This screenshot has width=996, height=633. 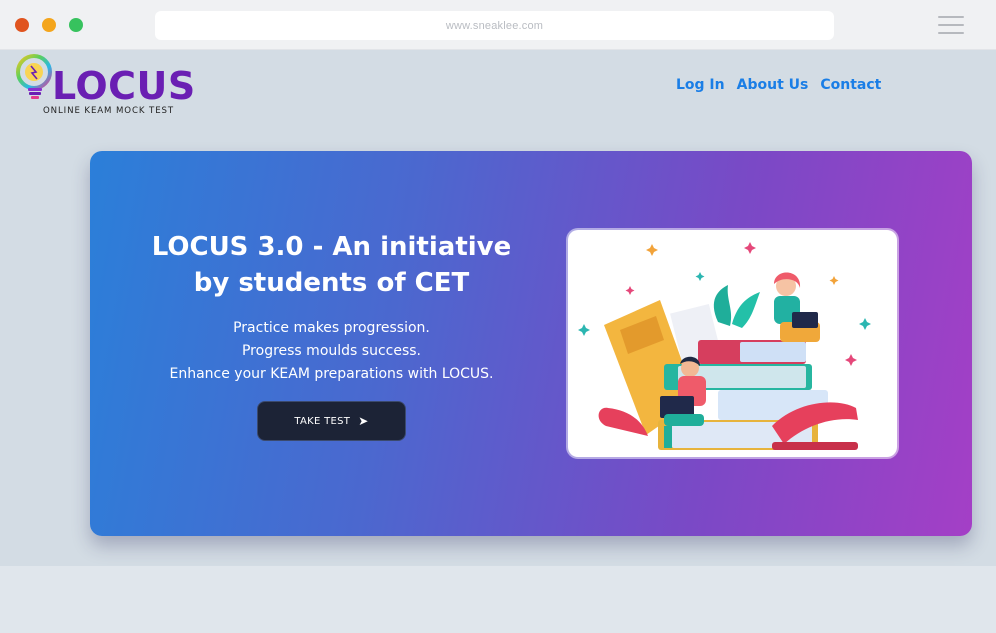 What do you see at coordinates (49, 25) in the screenshot?
I see `minimize-window-button` at bounding box center [49, 25].